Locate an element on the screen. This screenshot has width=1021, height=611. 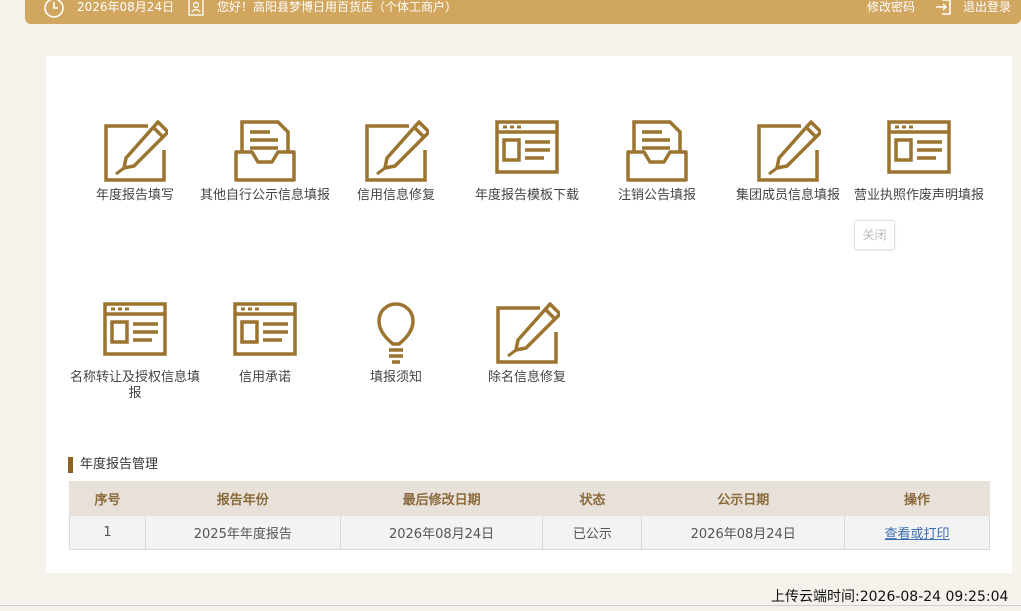
tile-label: 年度报告模板下载 is located at coordinates (526, 195).